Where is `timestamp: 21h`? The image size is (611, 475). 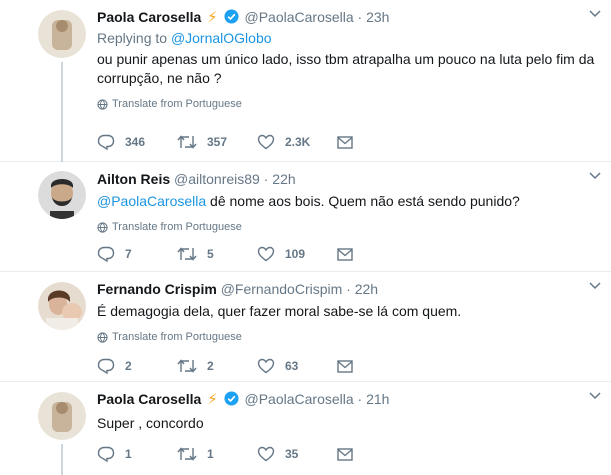 timestamp: 21h is located at coordinates (377, 399).